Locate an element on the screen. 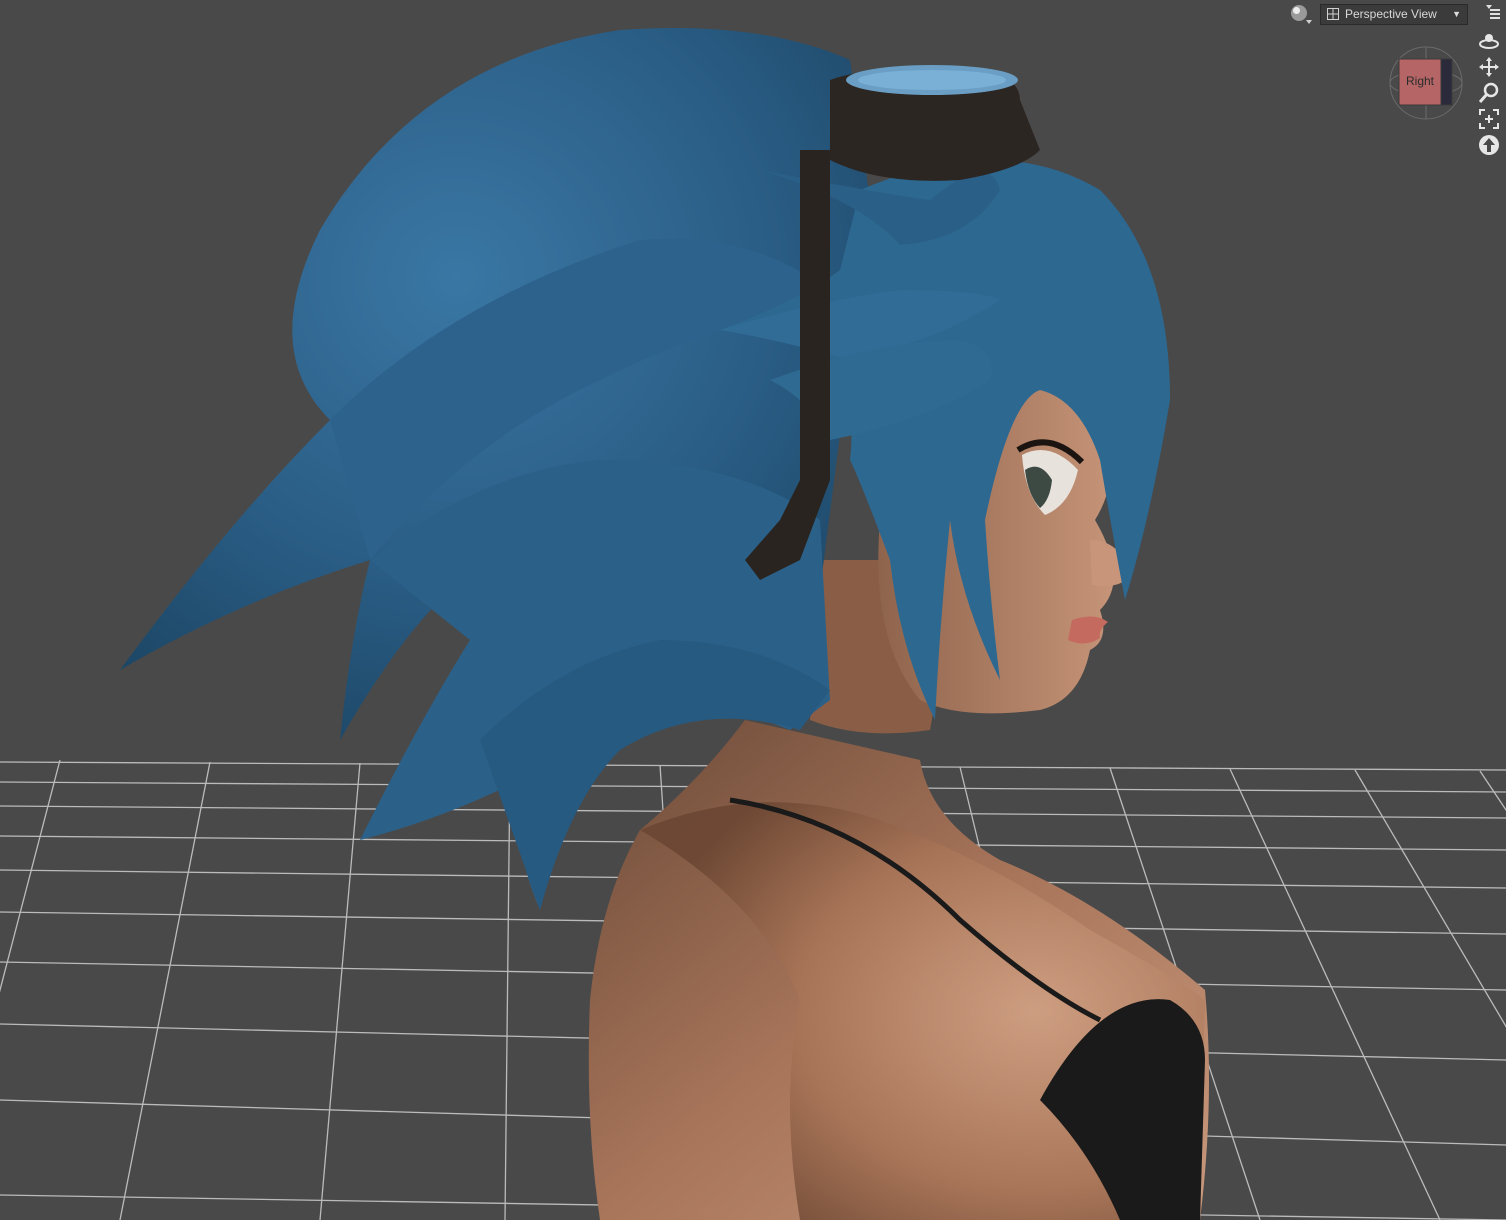 Image resolution: width=1506 pixels, height=1220 pixels. orbit-button is located at coordinates (1489, 41).